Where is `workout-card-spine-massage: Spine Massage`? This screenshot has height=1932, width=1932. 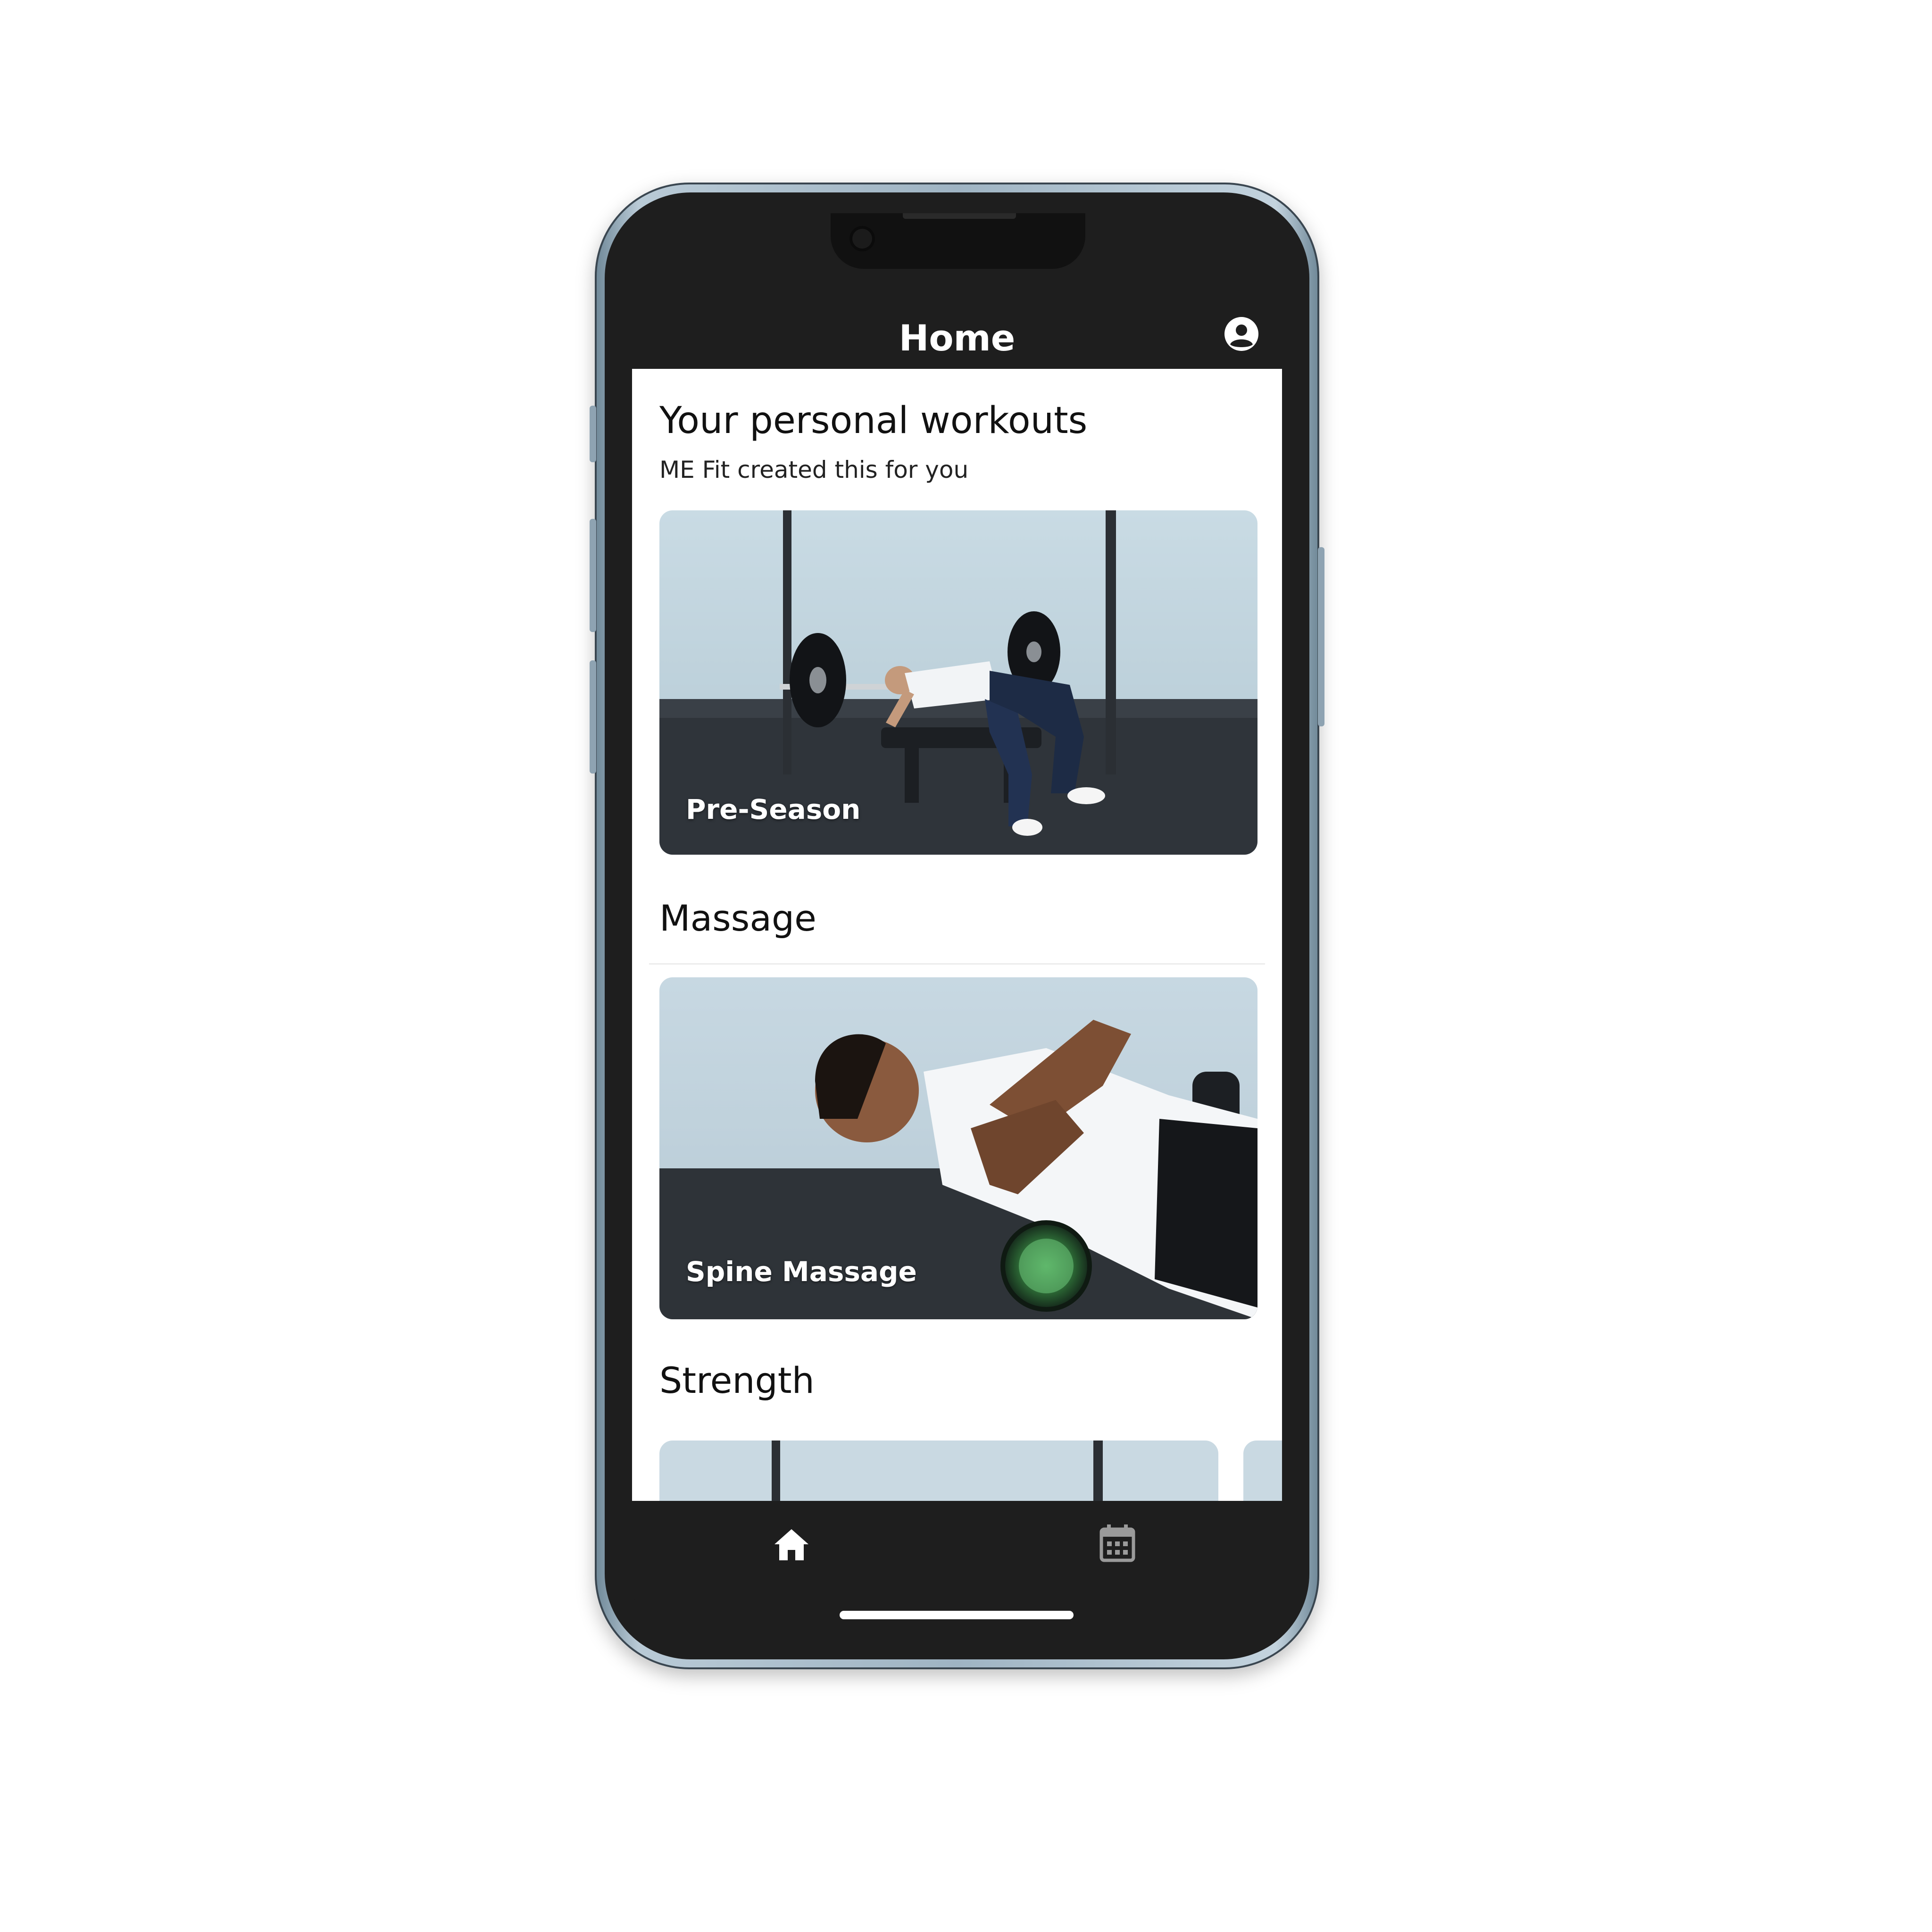
workout-card-spine-massage: Spine Massage is located at coordinates (958, 1148).